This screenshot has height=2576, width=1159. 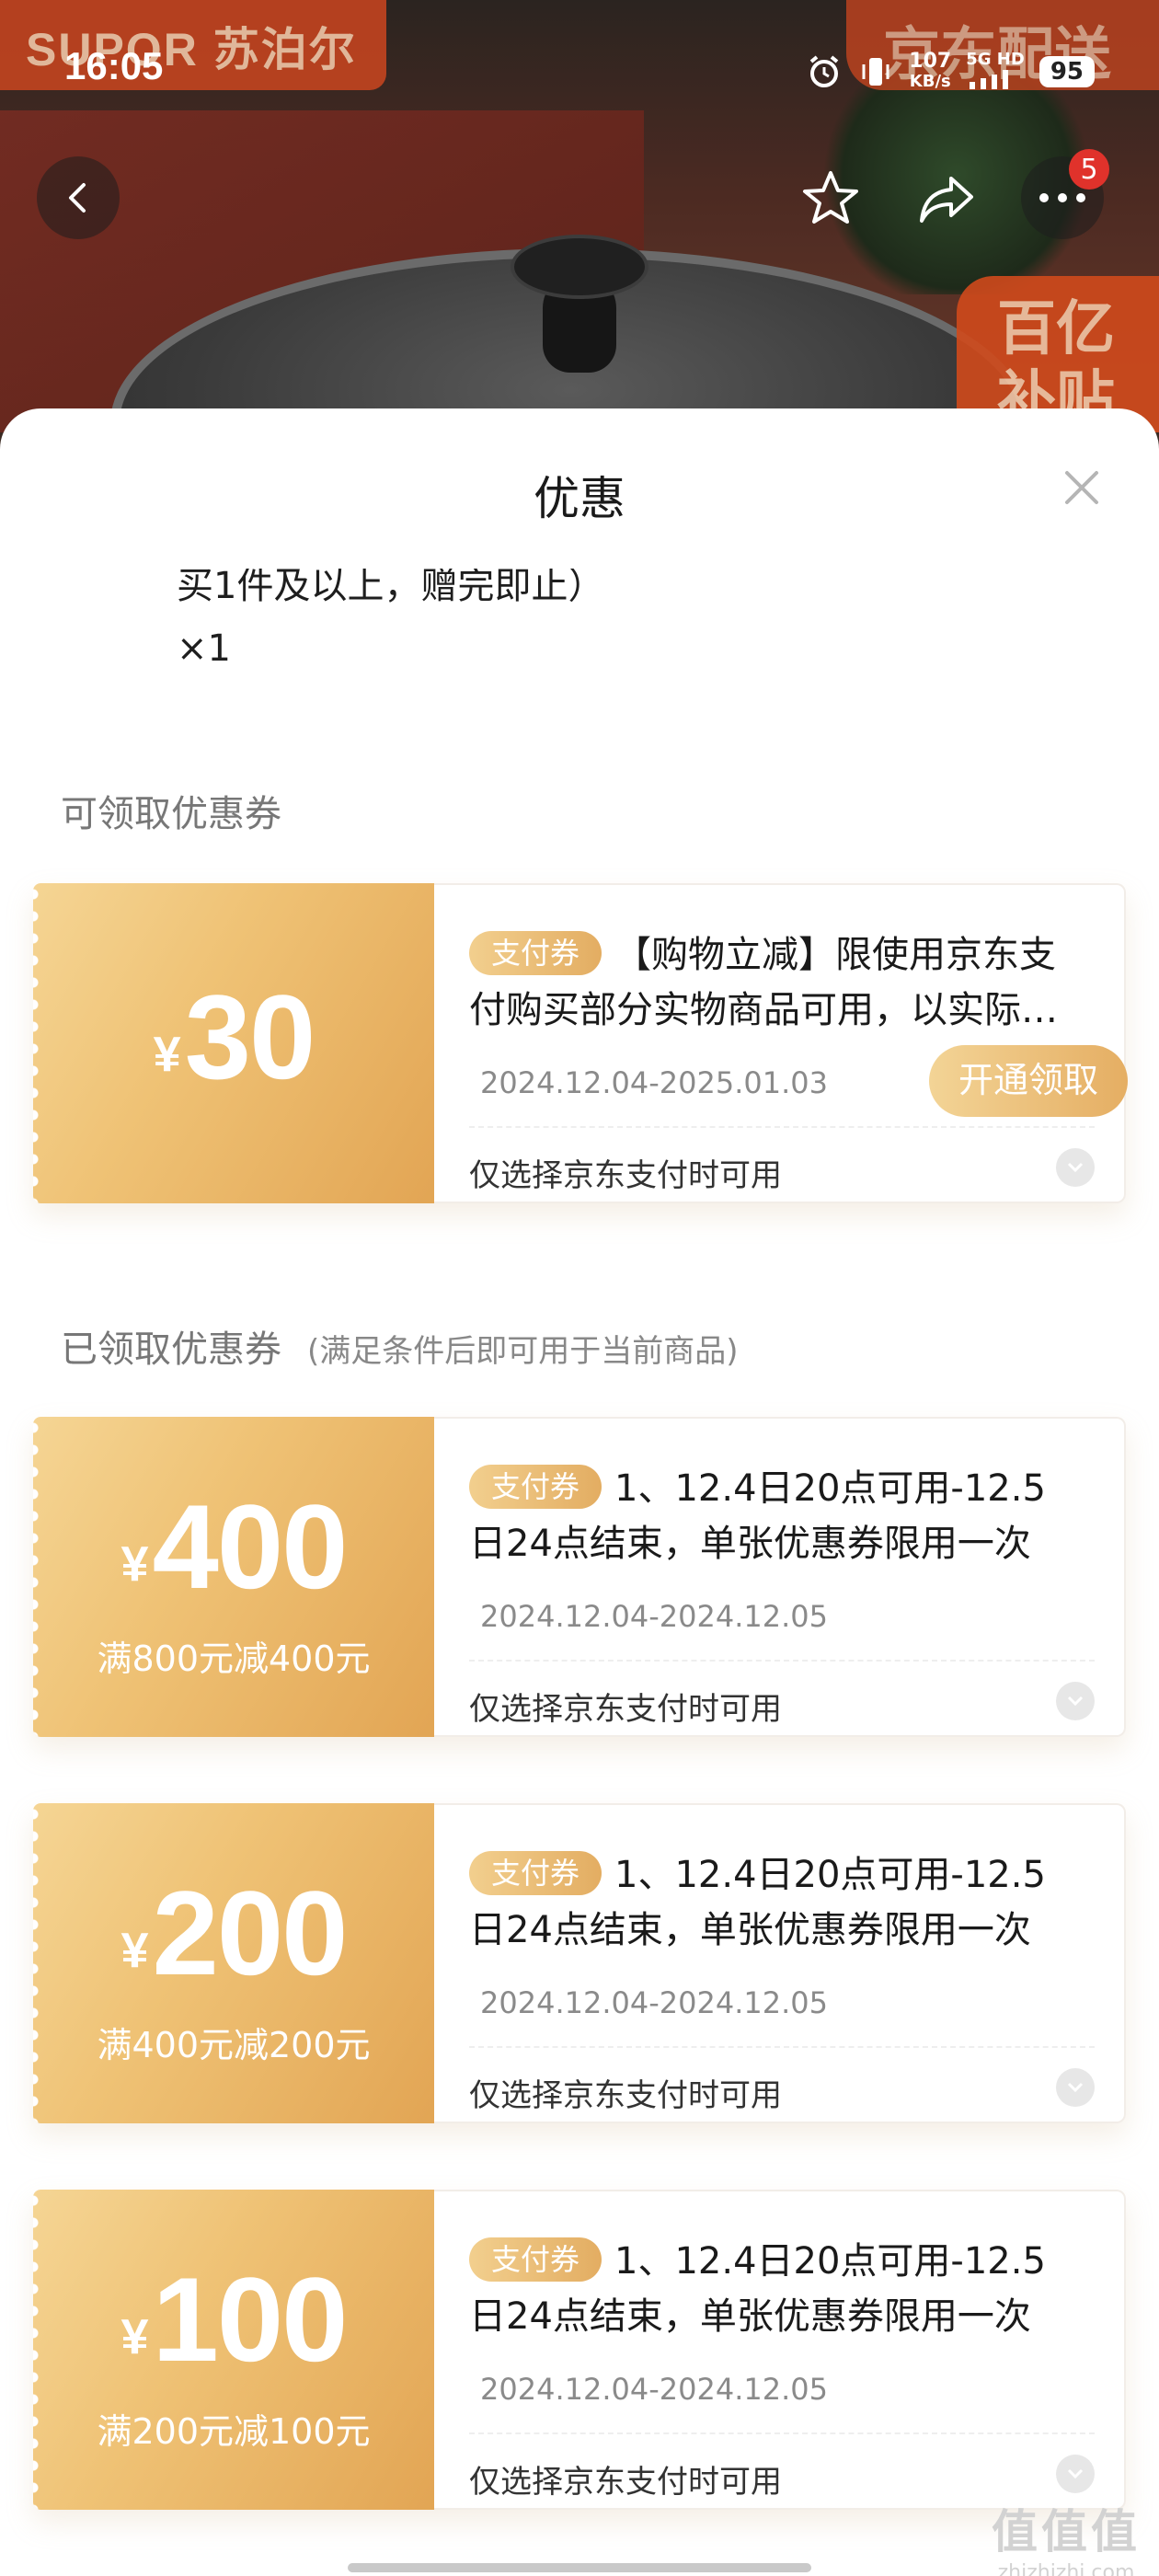 I want to click on coupon-value-panel: ¥400 满800元减400元, so click(x=233, y=1577).